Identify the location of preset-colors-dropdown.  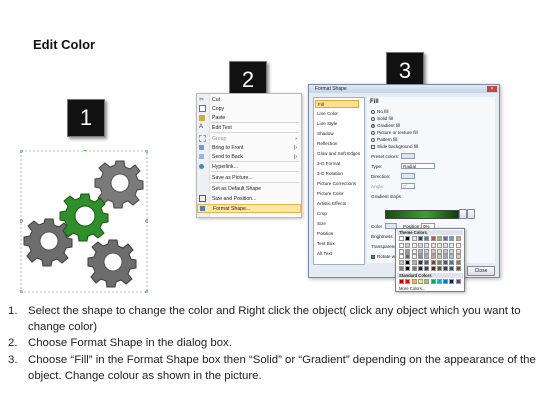
(408, 156).